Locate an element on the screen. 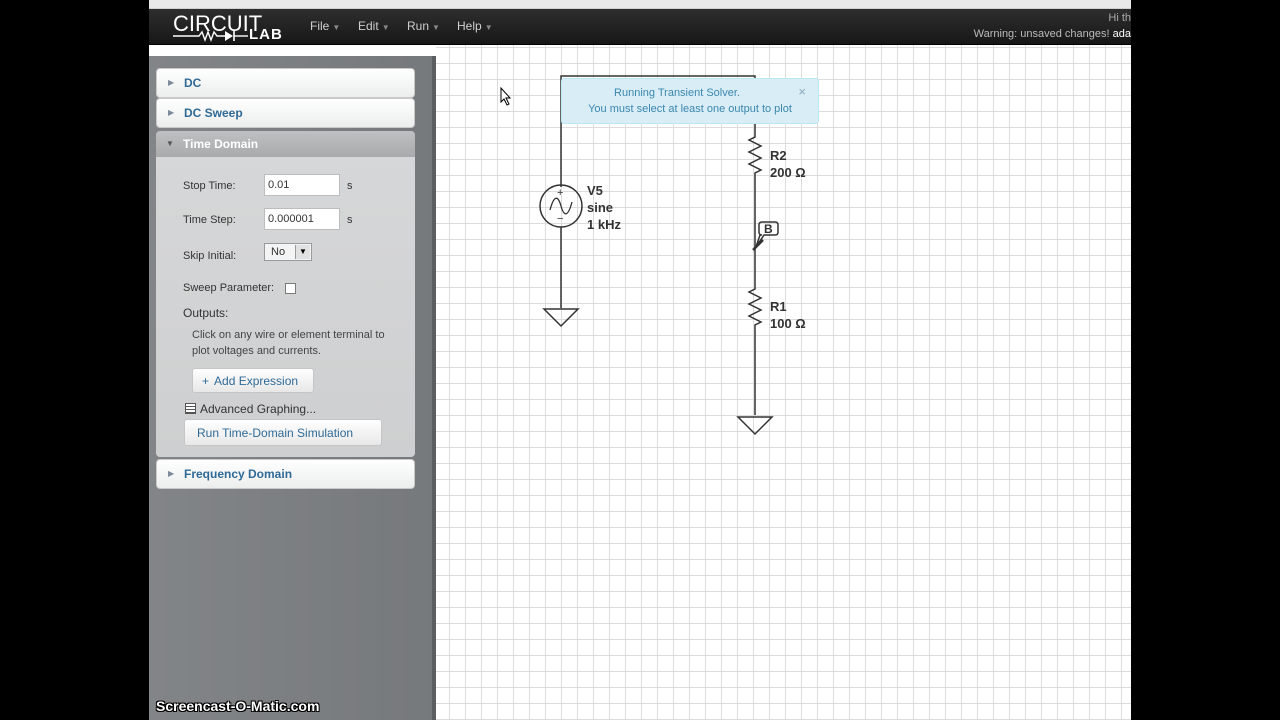 This screenshot has width=1280, height=720. chevron-down-icon: ▼ is located at coordinates (170, 143).